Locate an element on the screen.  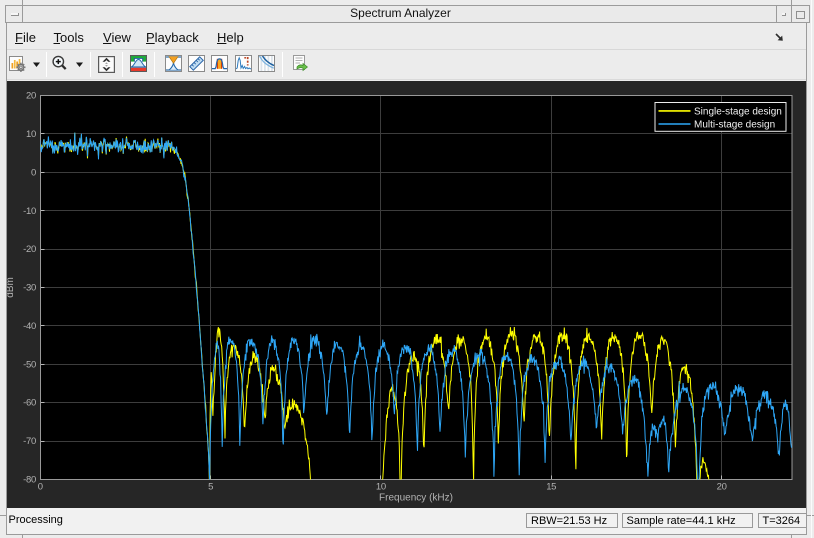
svg-text: -80 is located at coordinates (29, 480).